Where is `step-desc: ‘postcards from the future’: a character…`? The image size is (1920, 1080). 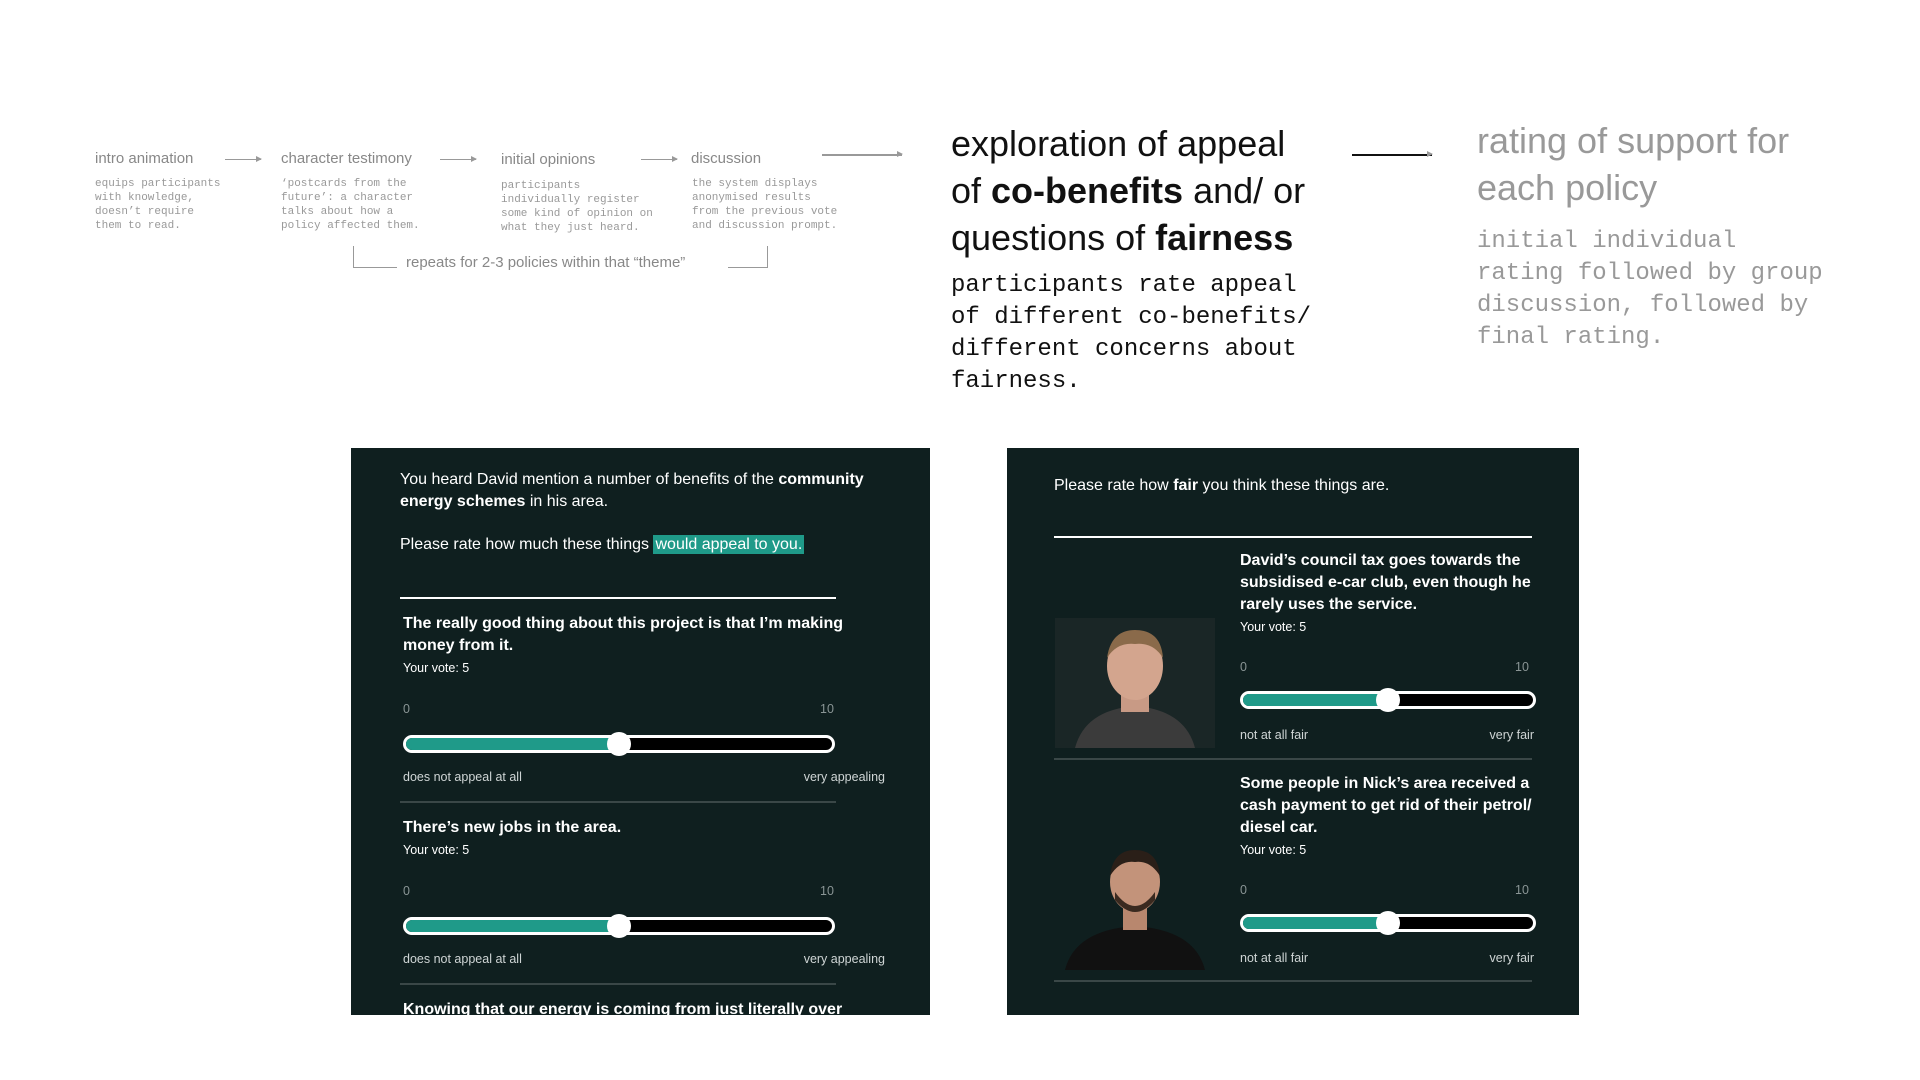 step-desc: ‘postcards from the future’: a character… is located at coordinates (350, 205).